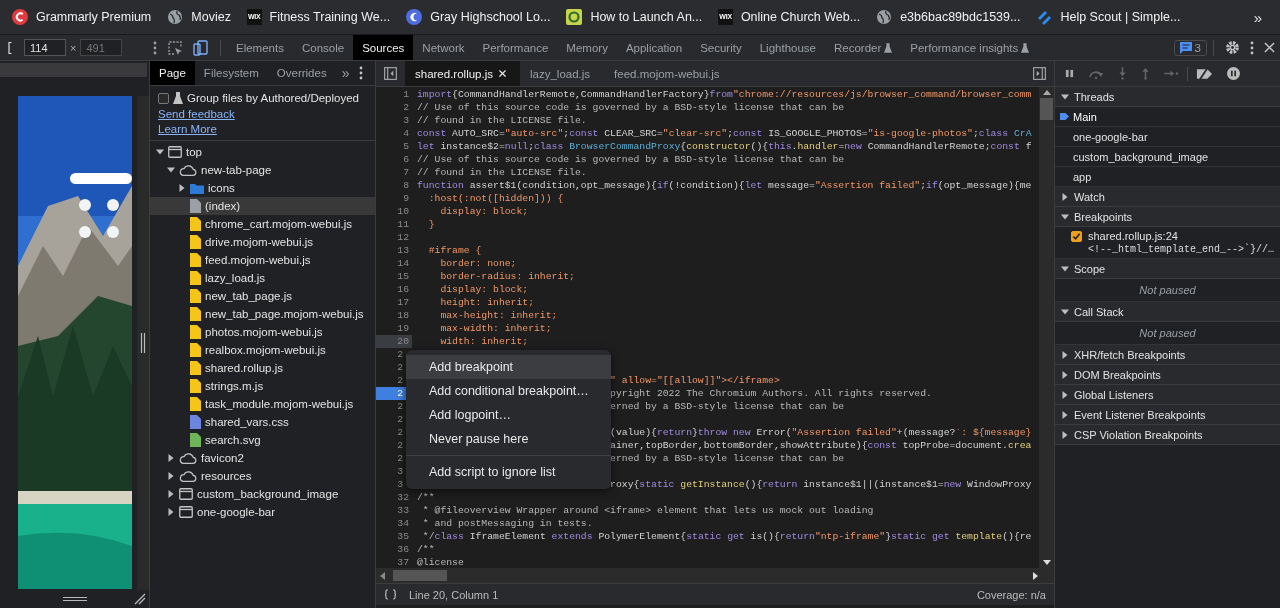  Describe the element at coordinates (1167, 355) in the screenshot. I see `section-header: XHR/fetch Breakpoints` at that location.